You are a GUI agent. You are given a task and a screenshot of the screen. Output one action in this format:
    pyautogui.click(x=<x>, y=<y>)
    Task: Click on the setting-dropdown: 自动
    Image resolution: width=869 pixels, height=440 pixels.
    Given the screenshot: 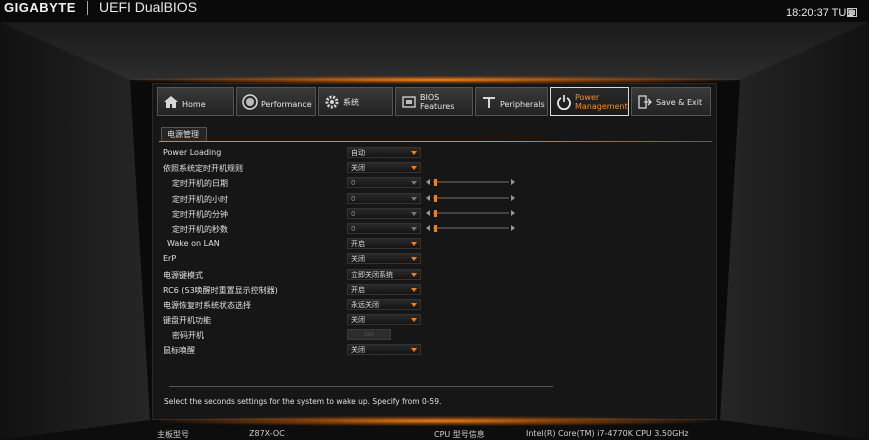 What is the action you would take?
    pyautogui.click(x=384, y=152)
    